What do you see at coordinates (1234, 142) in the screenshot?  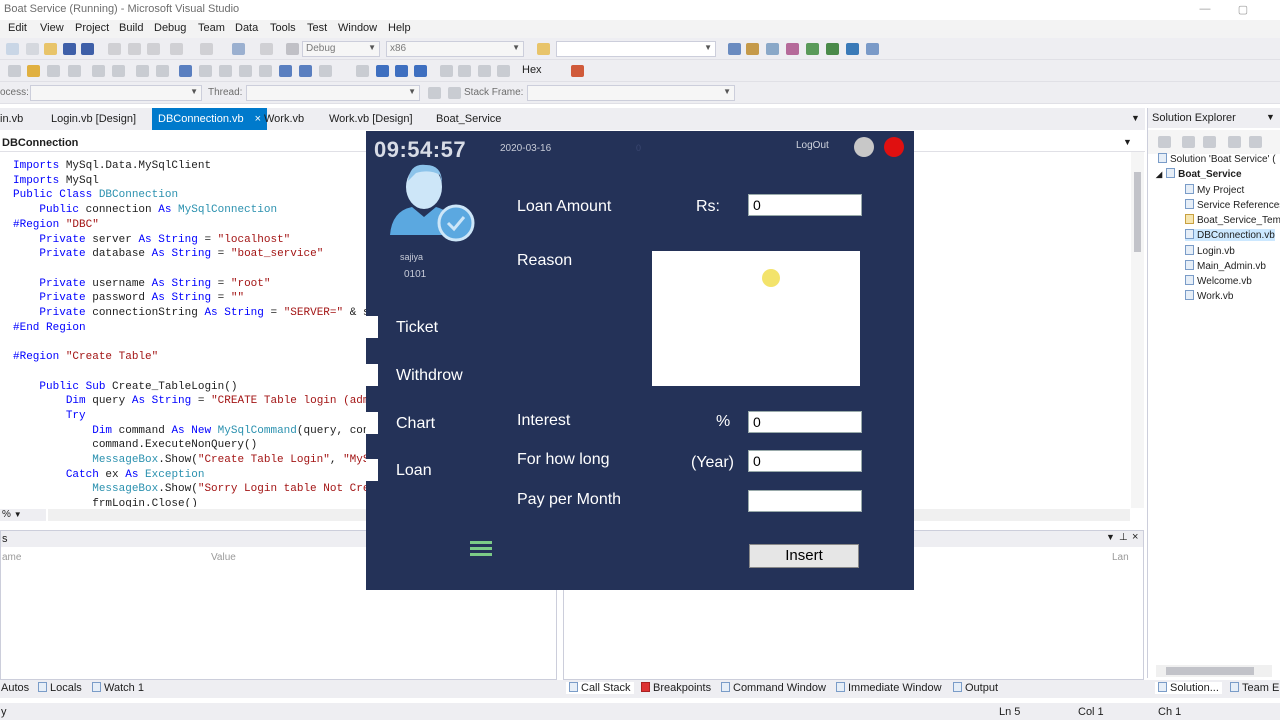 I see `refresh-icon` at bounding box center [1234, 142].